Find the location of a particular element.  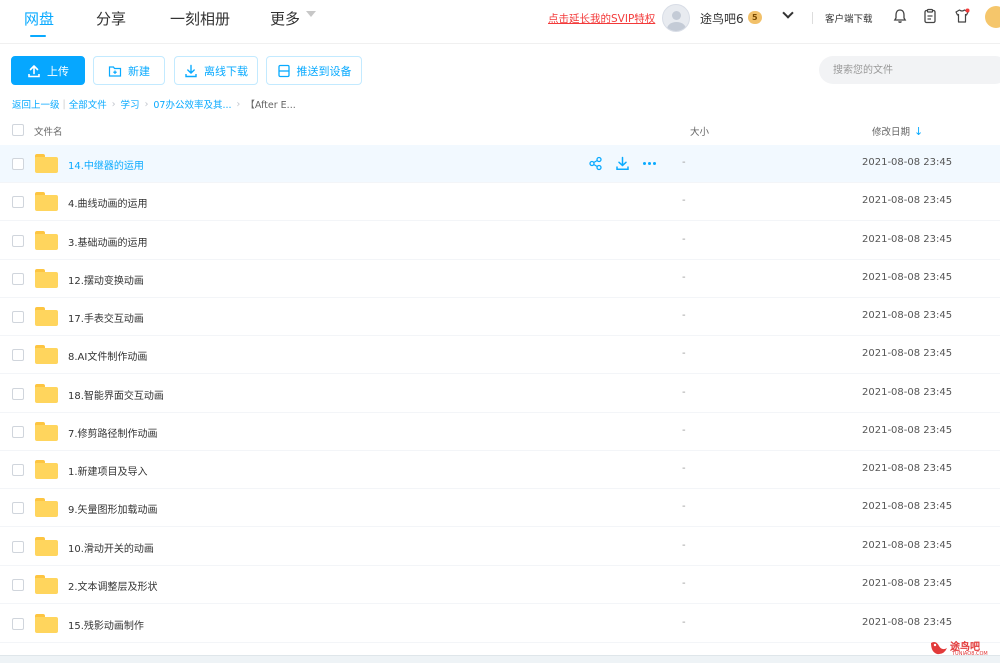

search-input is located at coordinates (909, 70).